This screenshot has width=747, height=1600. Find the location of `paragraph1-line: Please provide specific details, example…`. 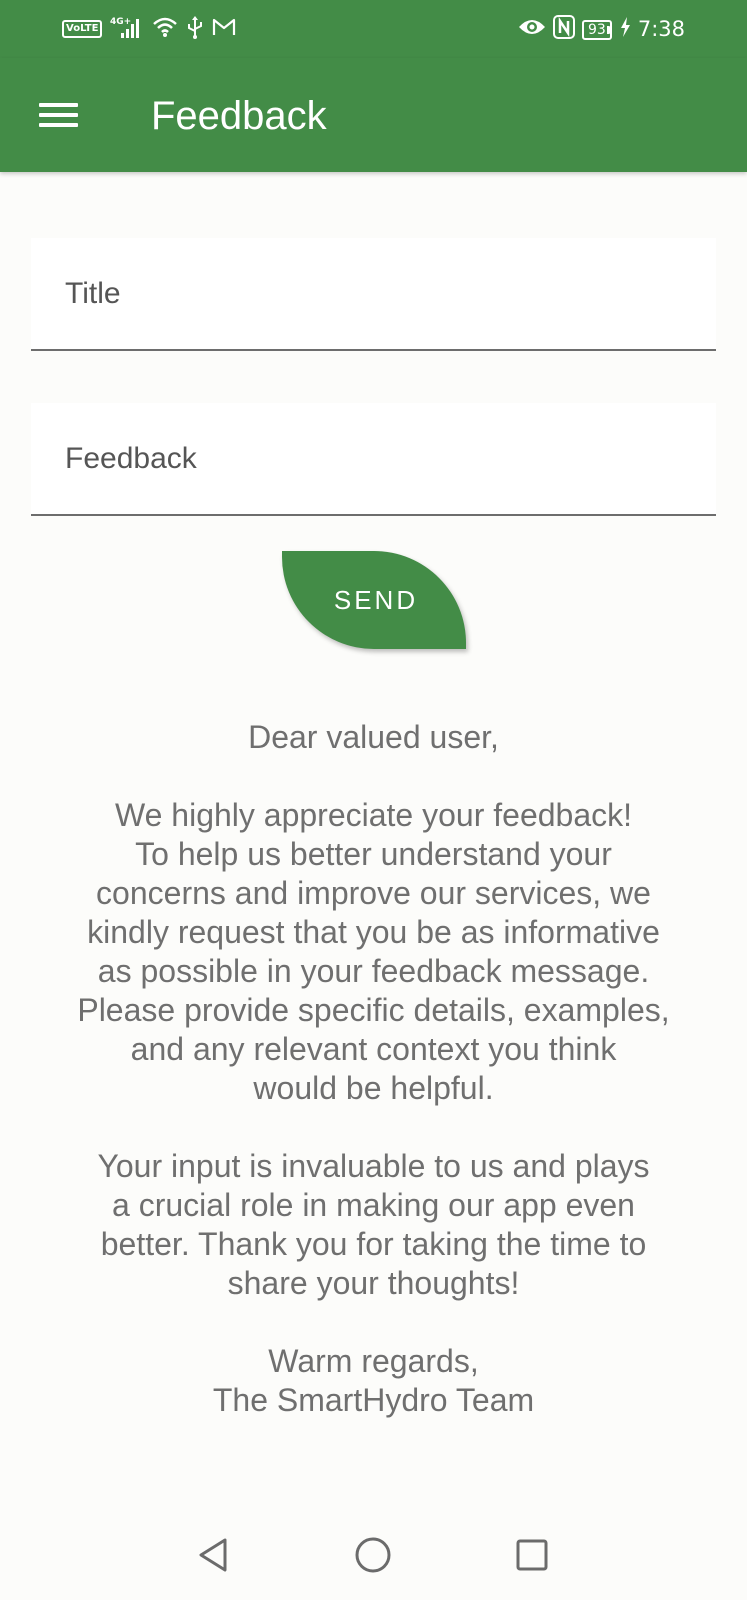

paragraph1-line: Please provide specific details, example… is located at coordinates (373, 1010).